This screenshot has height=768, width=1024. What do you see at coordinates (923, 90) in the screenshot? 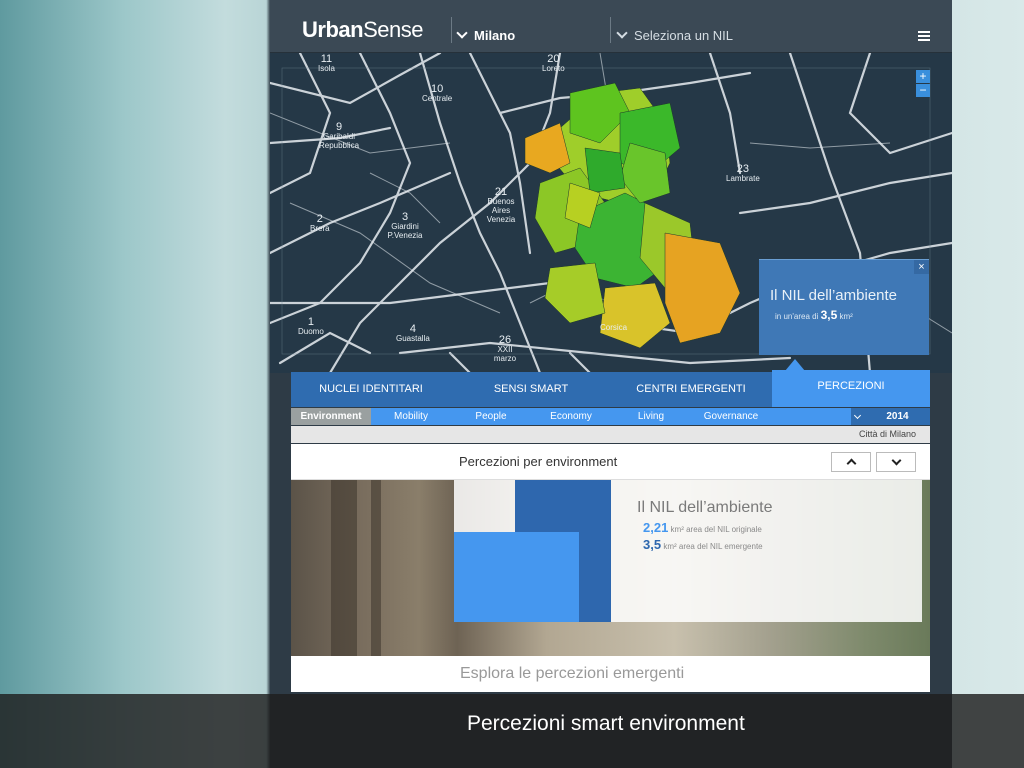
I see `zoom-out-button: −` at bounding box center [923, 90].